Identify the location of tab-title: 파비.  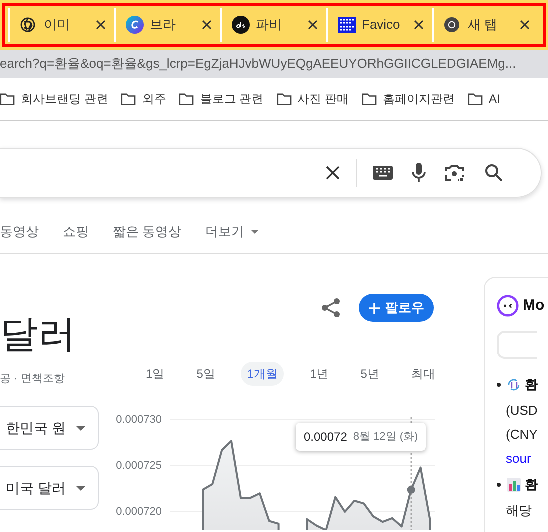
(269, 25).